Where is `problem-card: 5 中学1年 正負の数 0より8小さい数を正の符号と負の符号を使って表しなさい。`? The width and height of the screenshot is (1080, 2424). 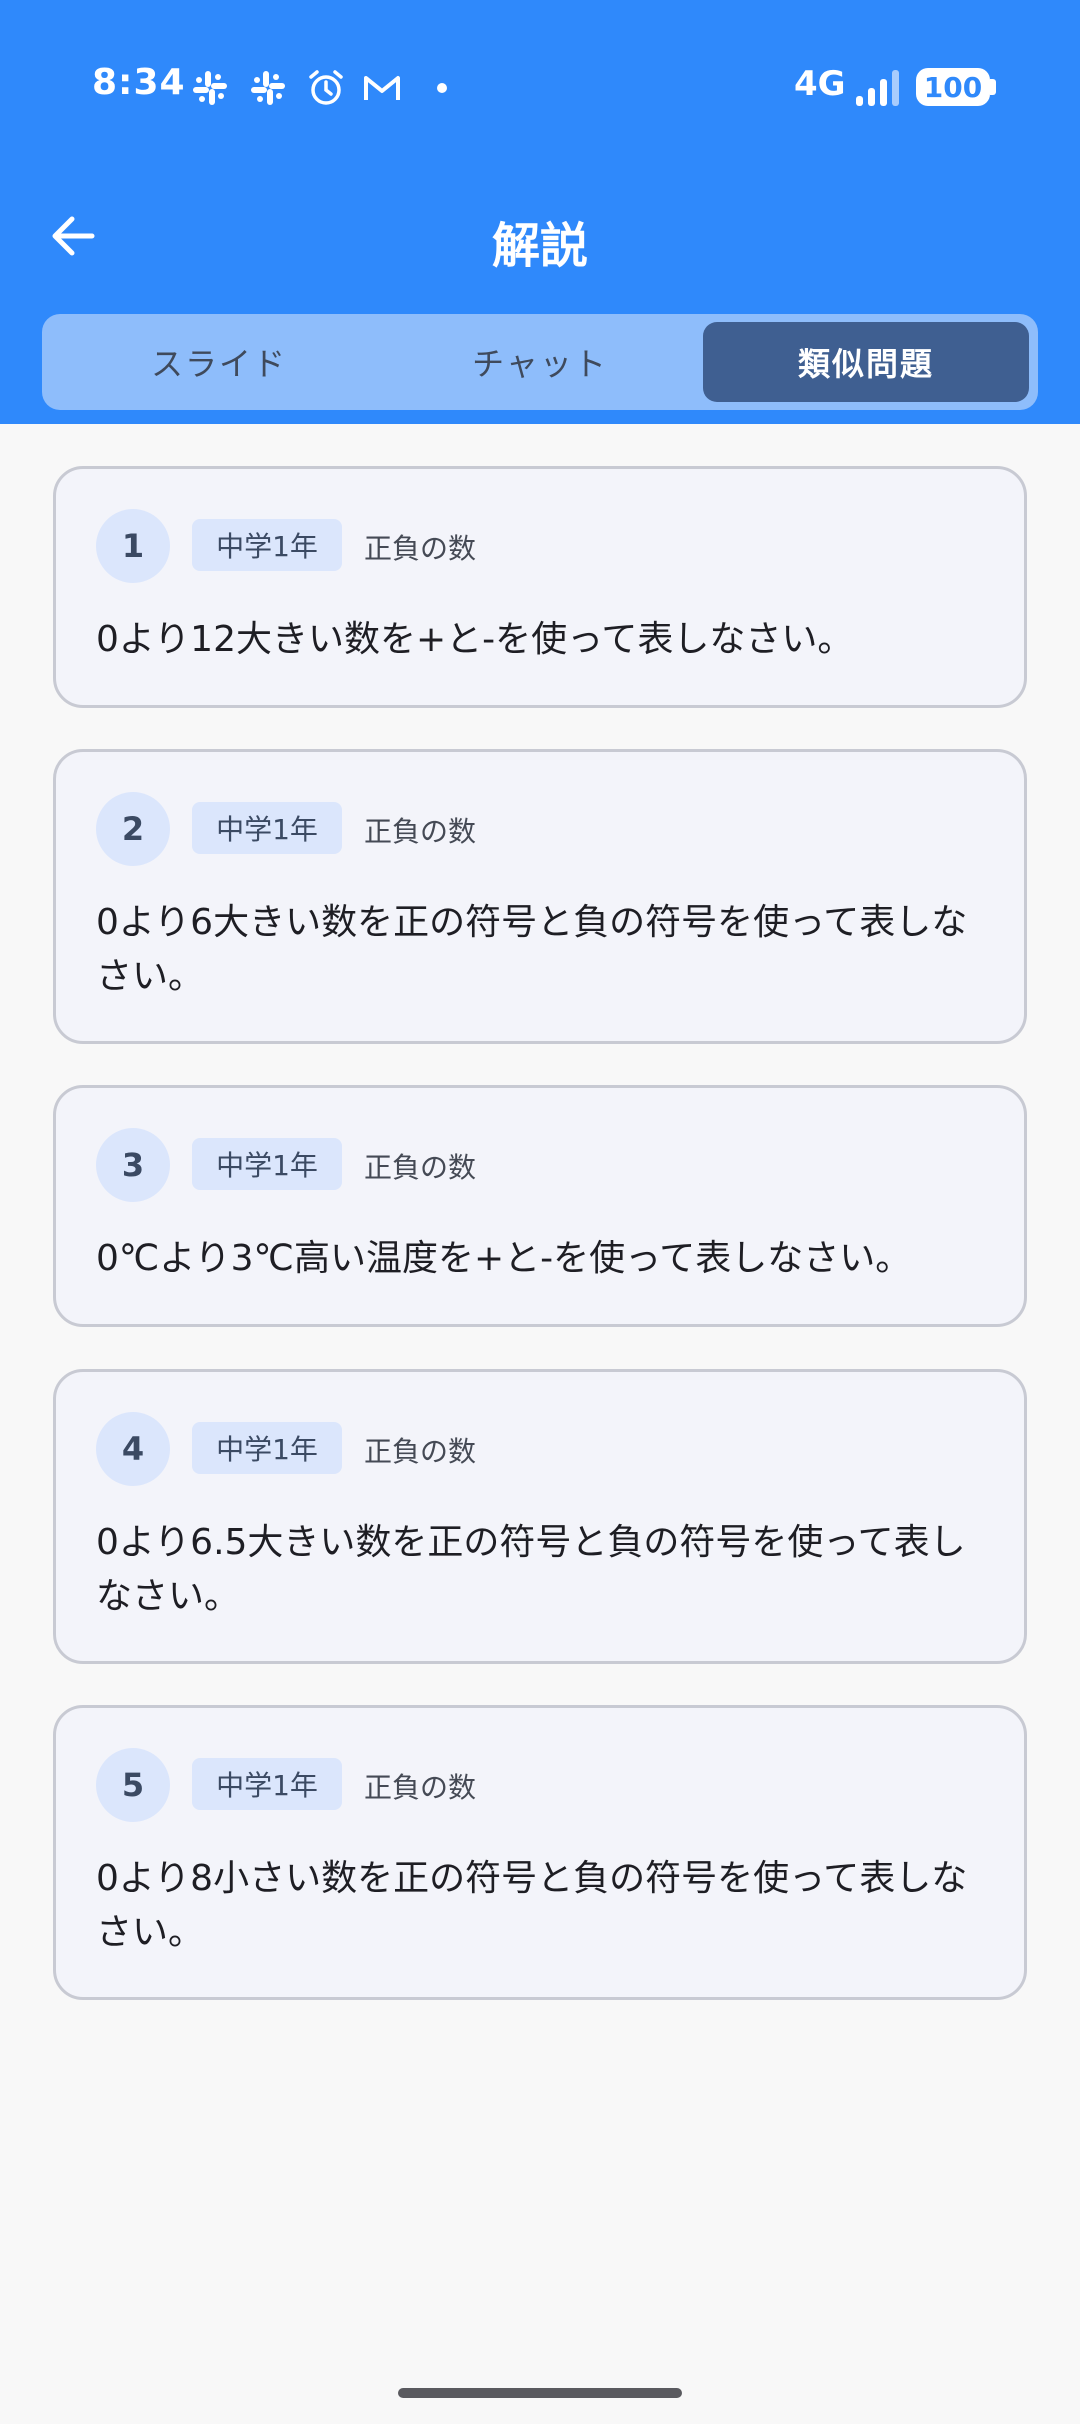
problem-card: 5 中学1年 正負の数 0より8小さい数を正の符号と負の符号を使って表しなさい。 is located at coordinates (540, 1852).